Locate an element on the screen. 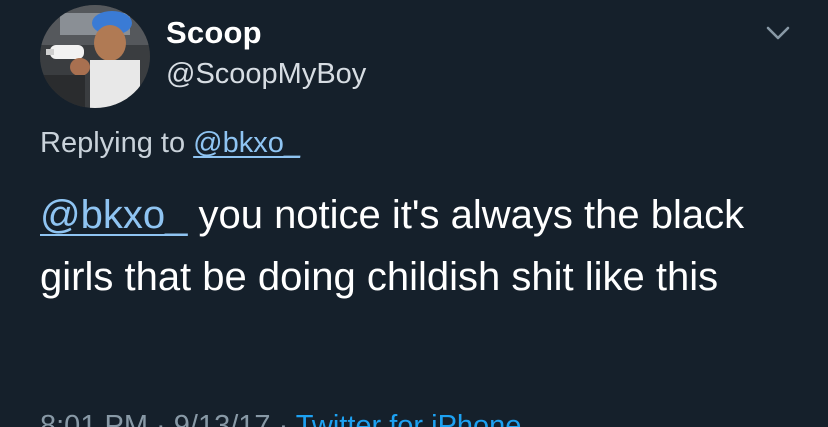  replying-to-label: Replying to is located at coordinates (117, 143).